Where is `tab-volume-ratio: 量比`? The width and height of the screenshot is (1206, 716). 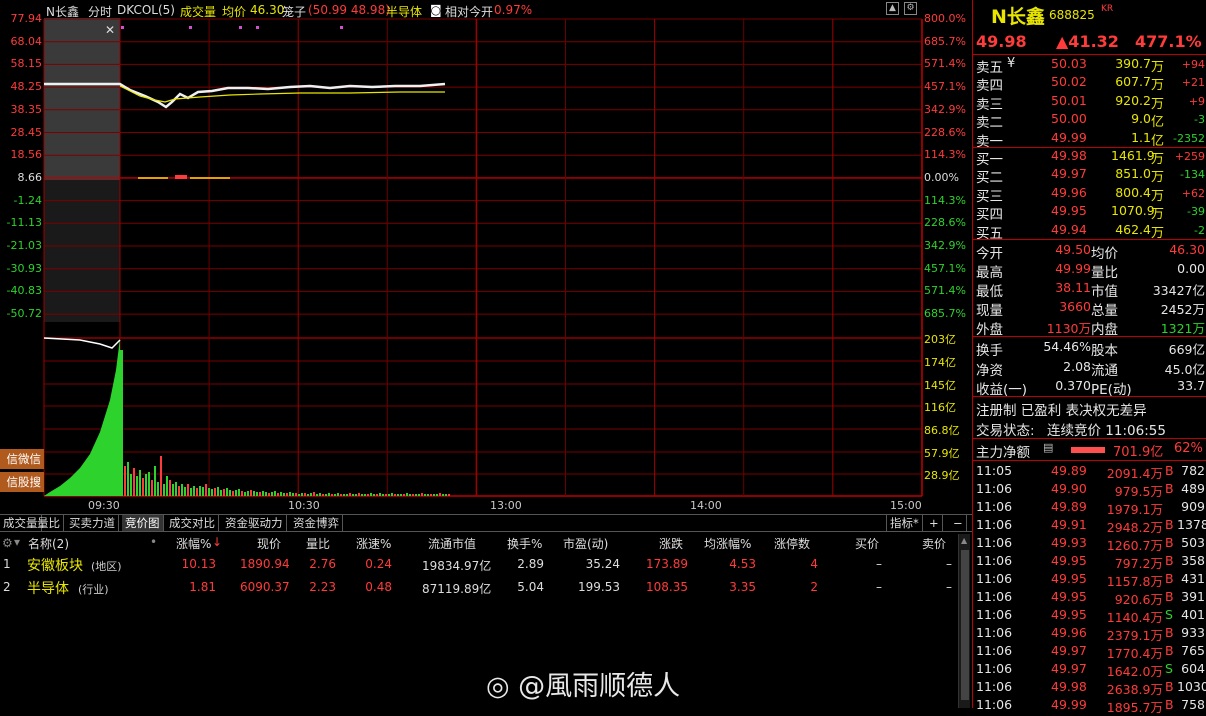
tab-volume-ratio: 量比 is located at coordinates (49, 523).